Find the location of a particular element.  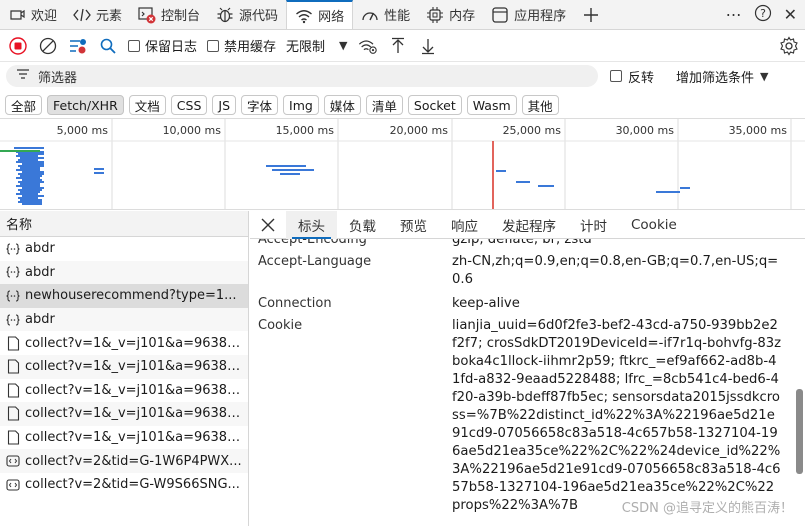

welcome-icon is located at coordinates (17, 15).